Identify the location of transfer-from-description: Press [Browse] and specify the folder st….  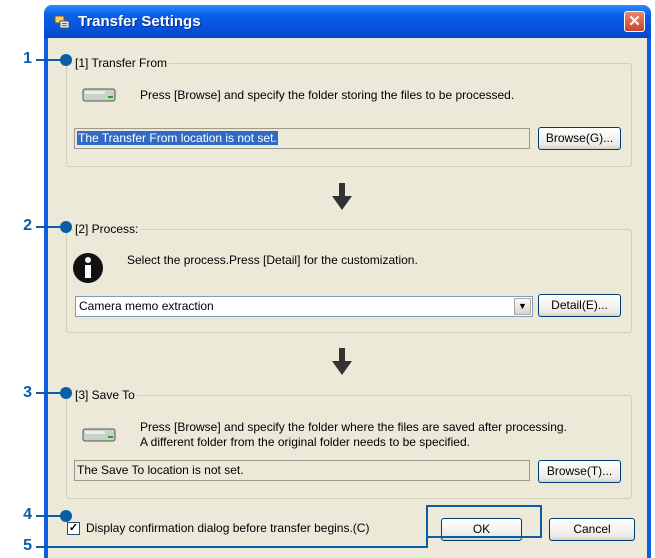
(327, 95).